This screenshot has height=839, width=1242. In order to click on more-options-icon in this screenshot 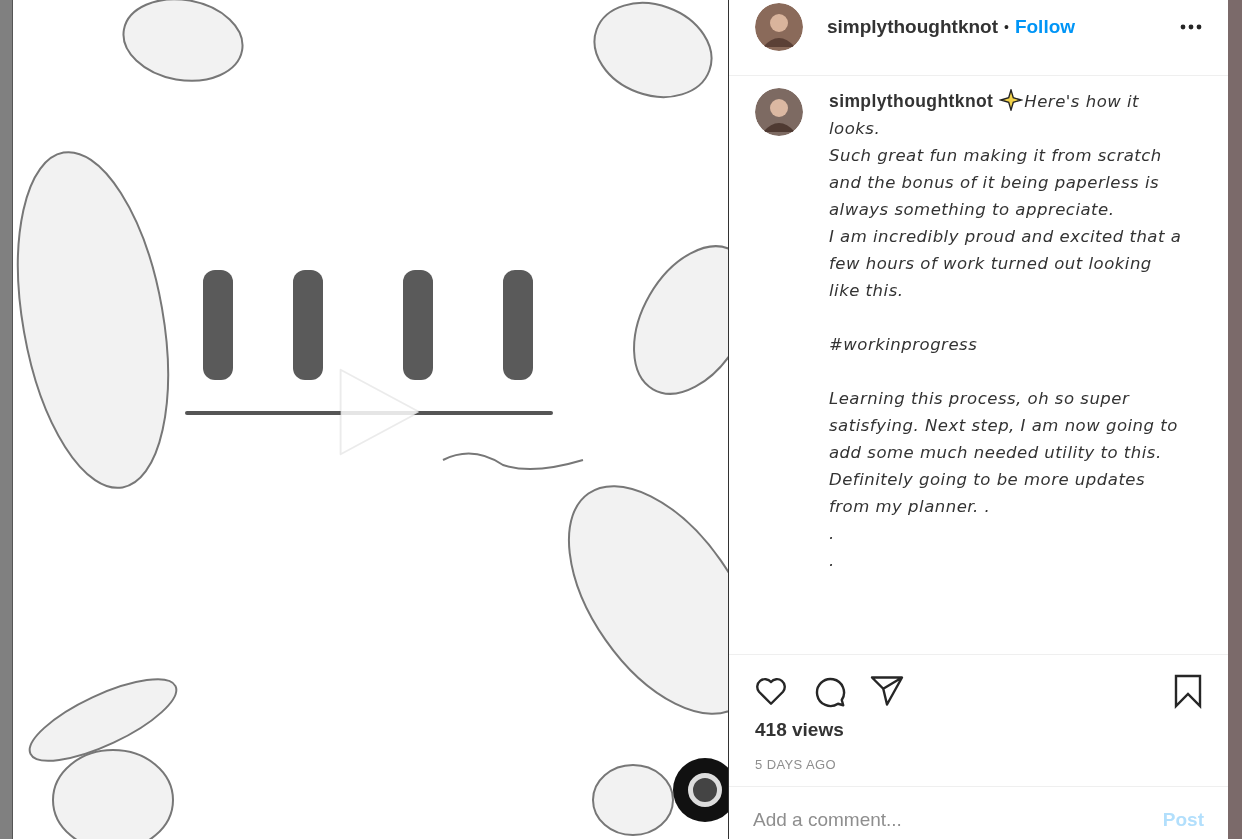, I will do `click(1191, 26)`.